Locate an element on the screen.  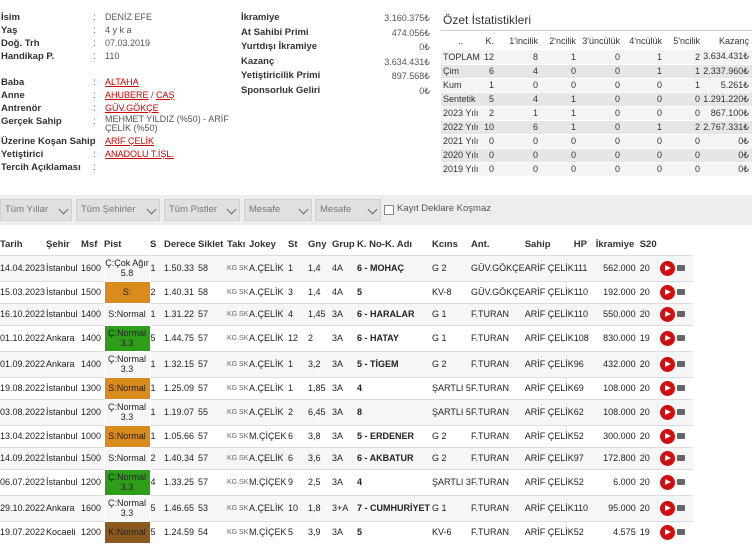
column-header: Jokey is located at coordinates (268, 245).